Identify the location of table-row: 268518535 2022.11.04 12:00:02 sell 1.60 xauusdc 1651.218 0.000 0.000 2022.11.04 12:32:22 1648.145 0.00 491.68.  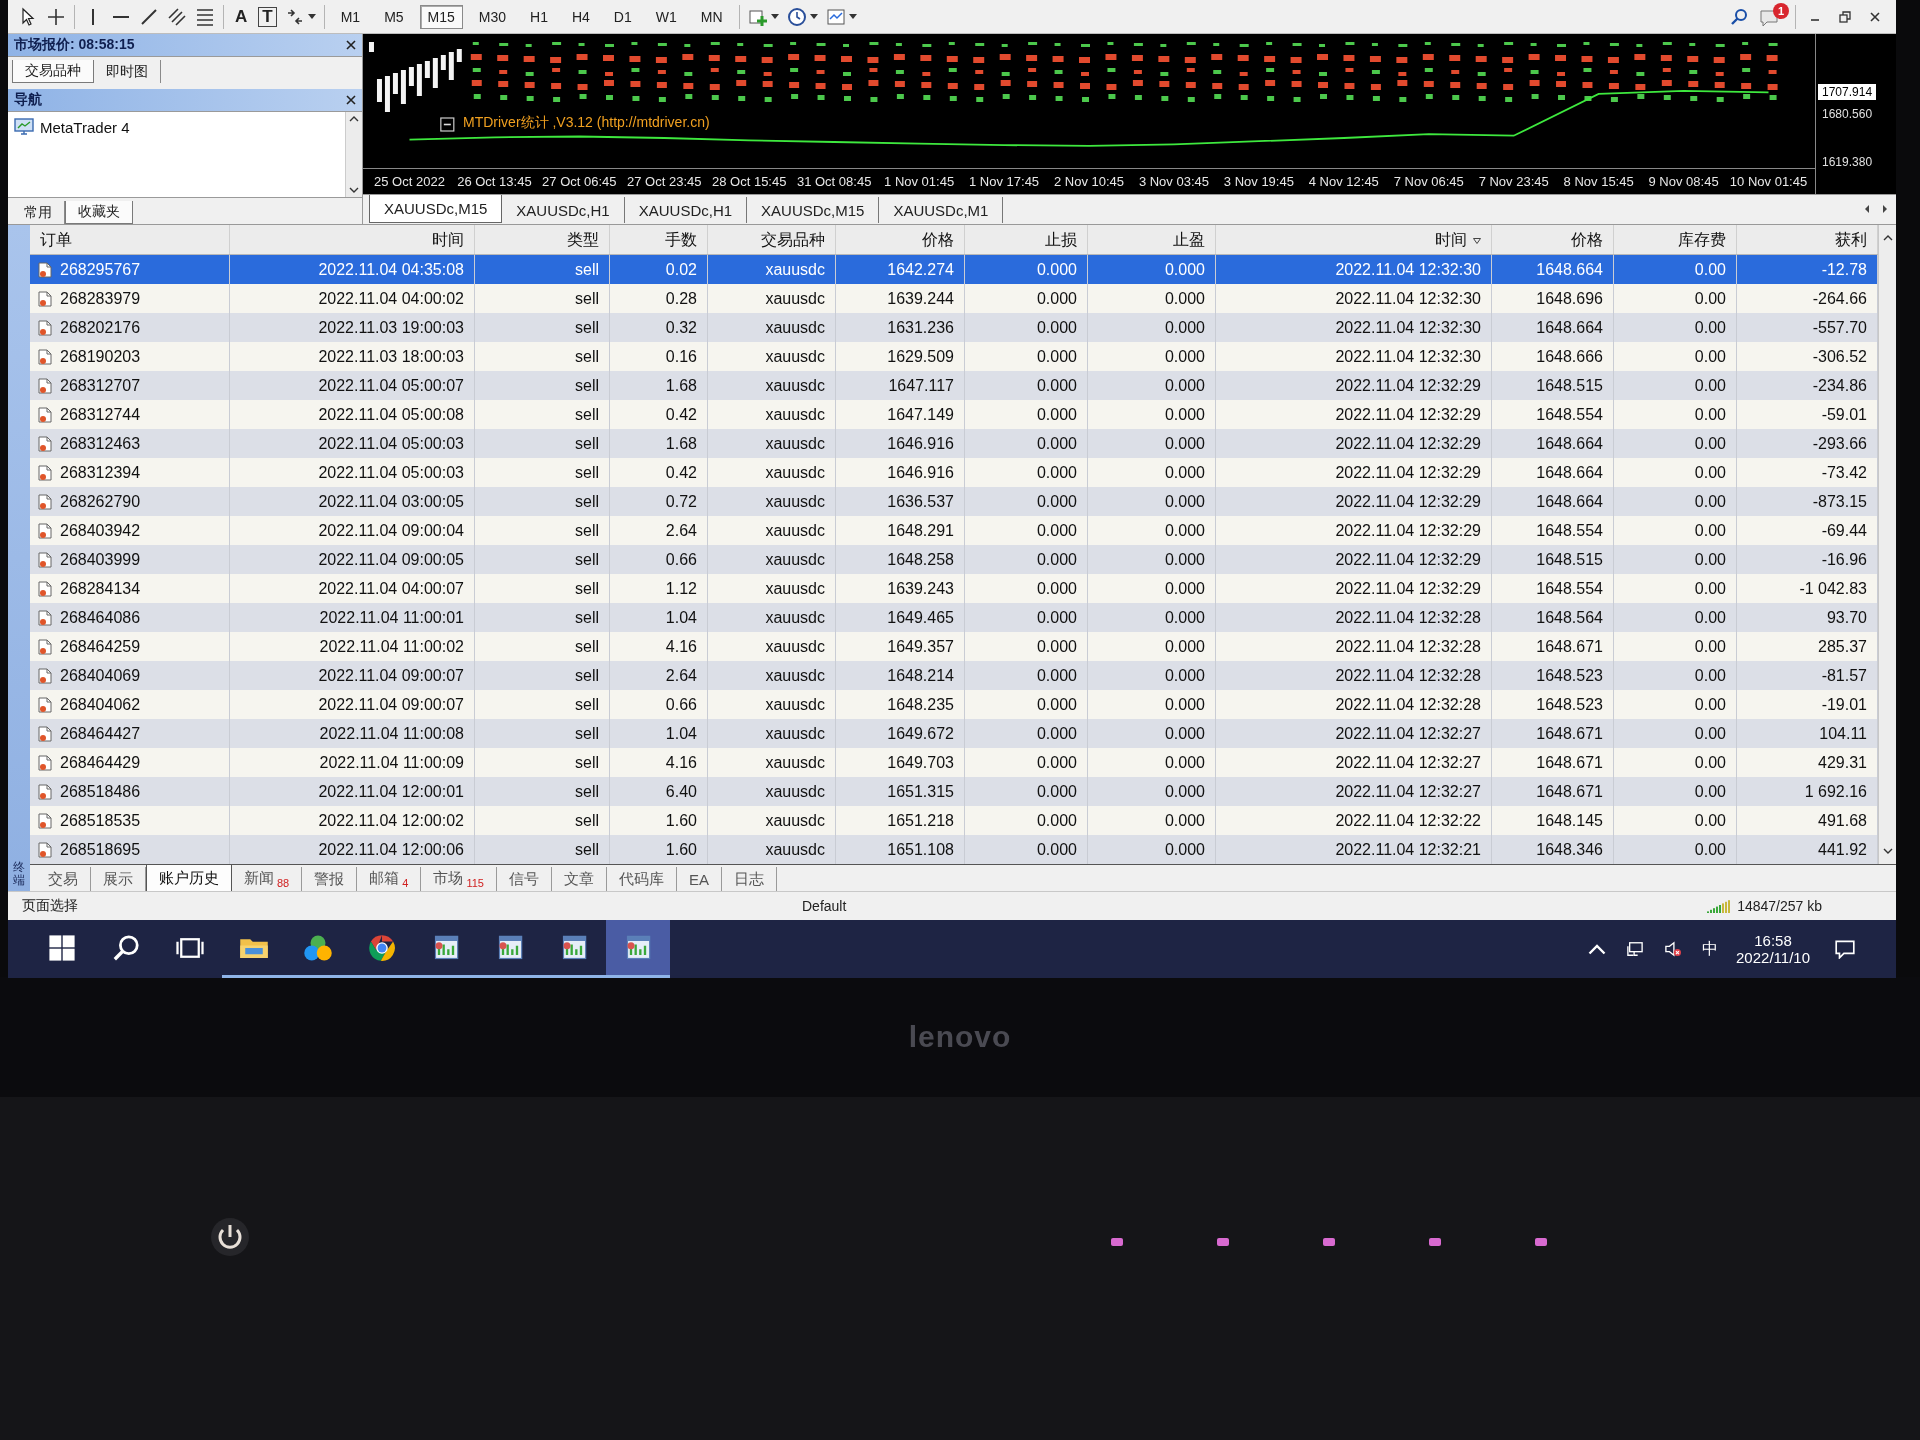
(954, 820).